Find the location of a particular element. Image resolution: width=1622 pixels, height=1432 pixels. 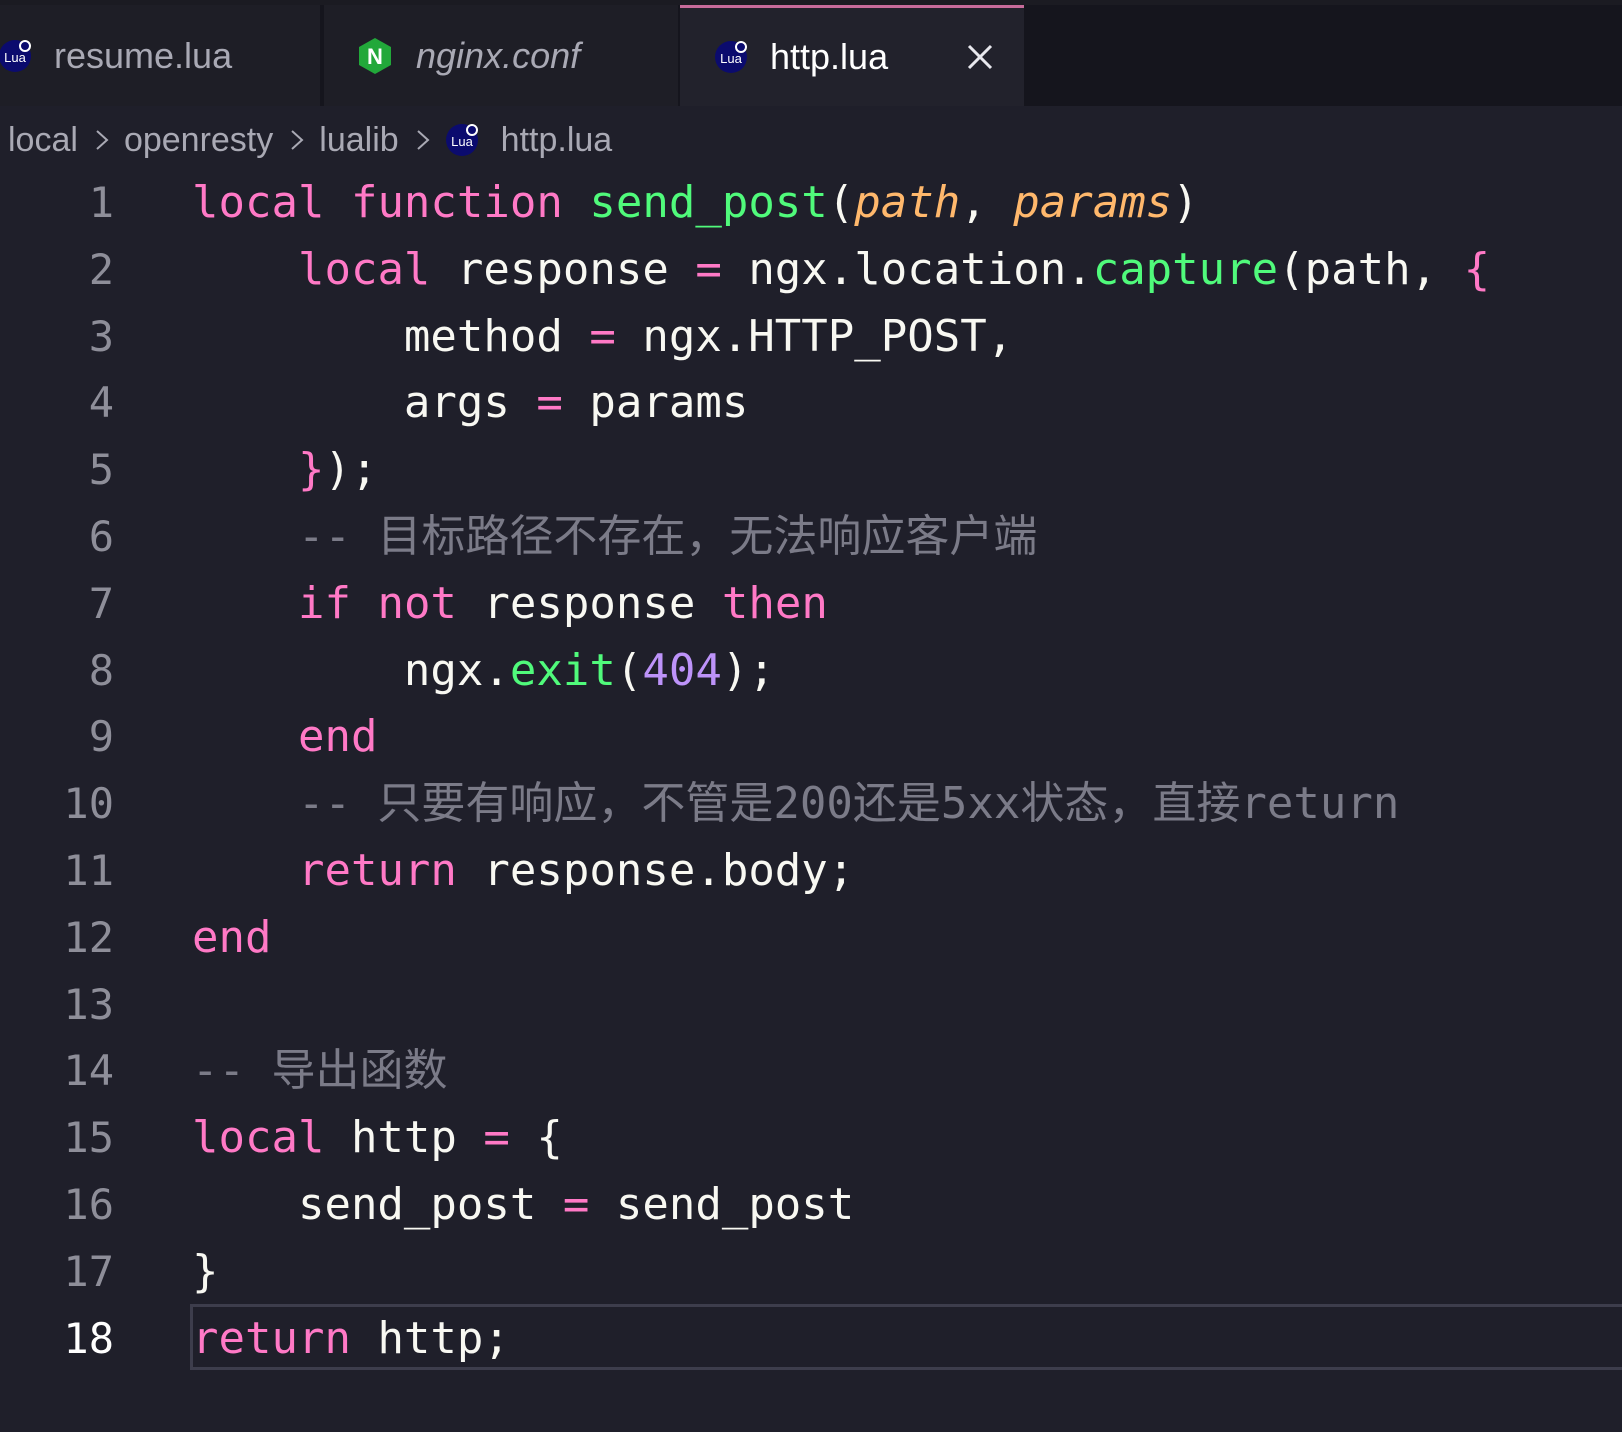

line-number: 15 is located at coordinates (88, 1138).